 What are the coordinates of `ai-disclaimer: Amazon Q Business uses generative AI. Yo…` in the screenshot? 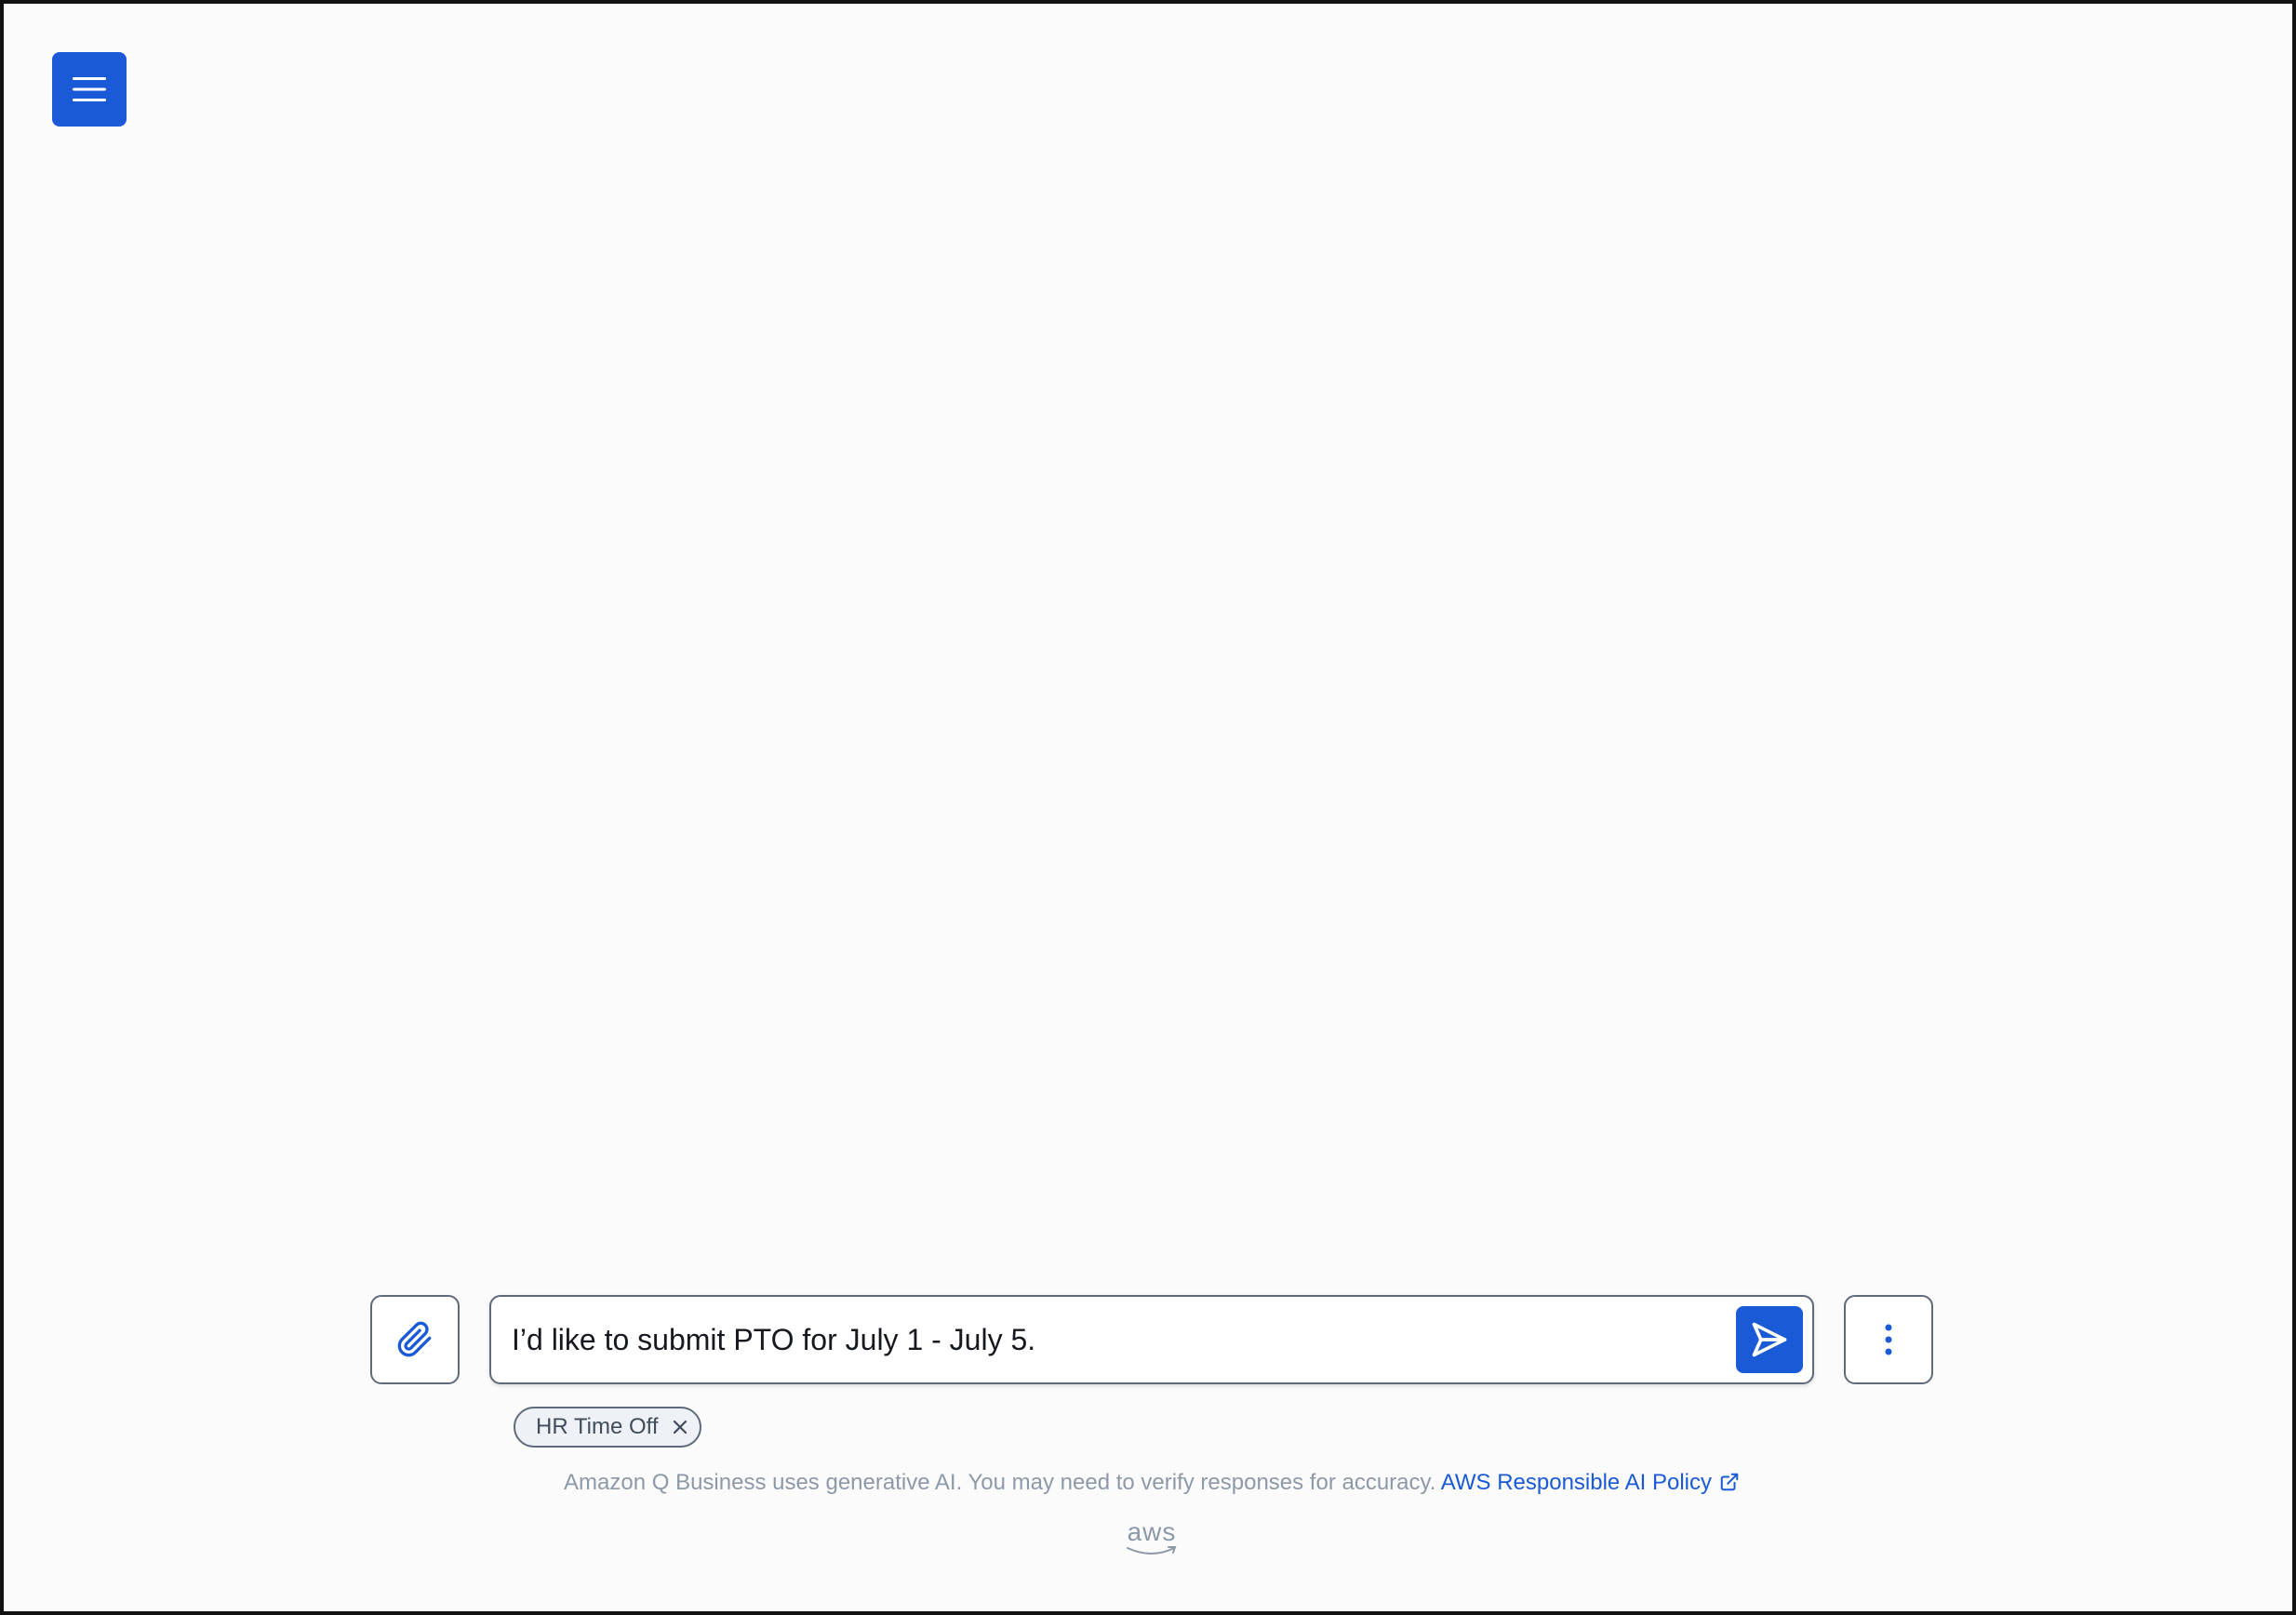 It's located at (1150, 1483).